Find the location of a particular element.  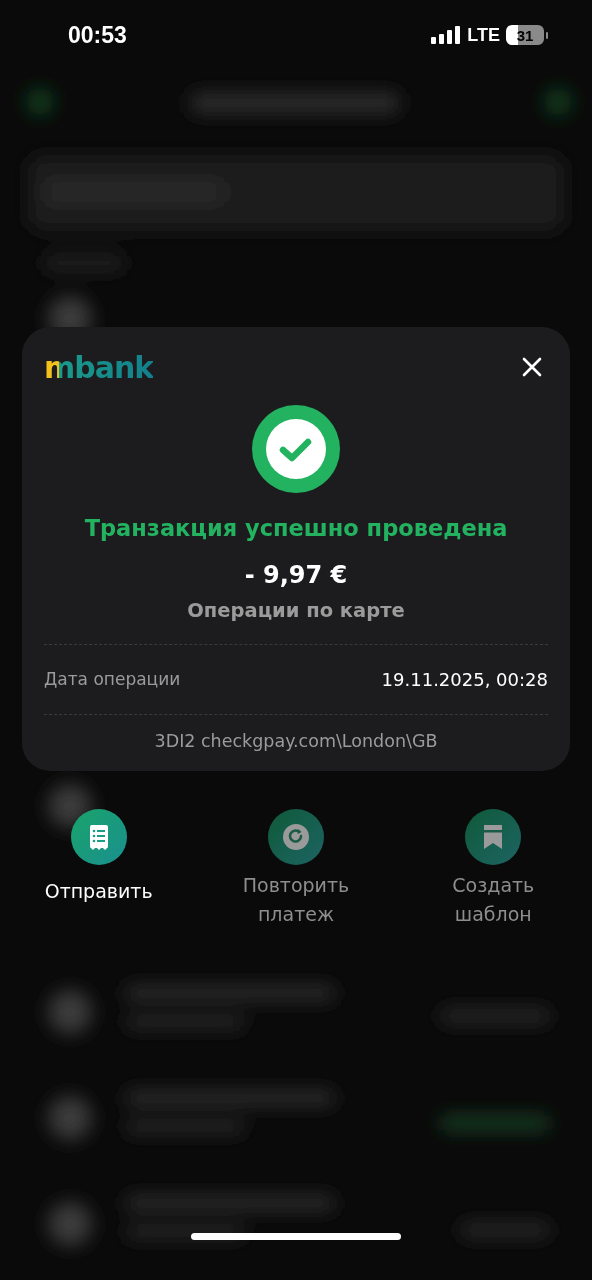

operation-type: Операции по карте is located at coordinates (296, 610).